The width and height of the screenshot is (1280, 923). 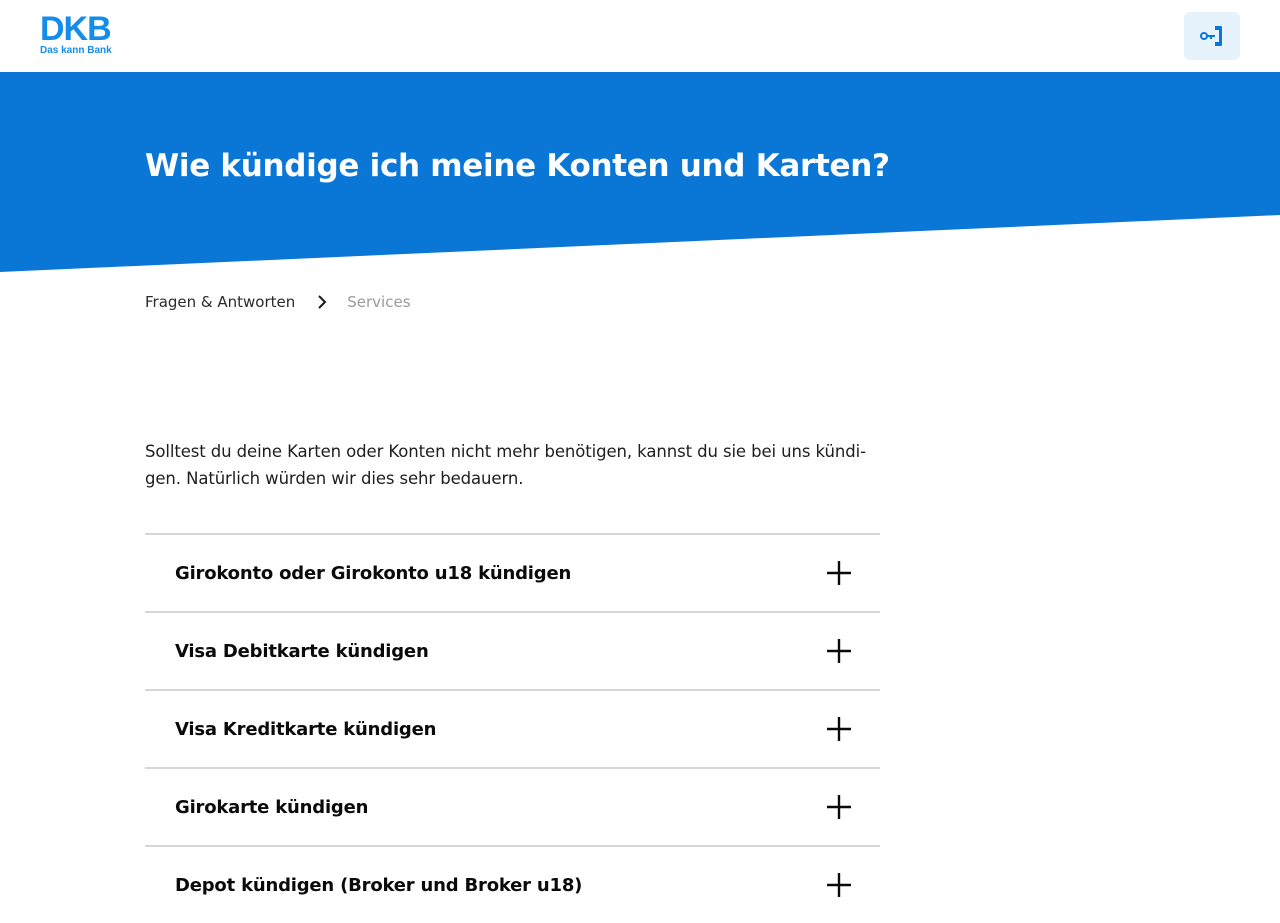 What do you see at coordinates (322, 302) in the screenshot?
I see `chevron-right-icon` at bounding box center [322, 302].